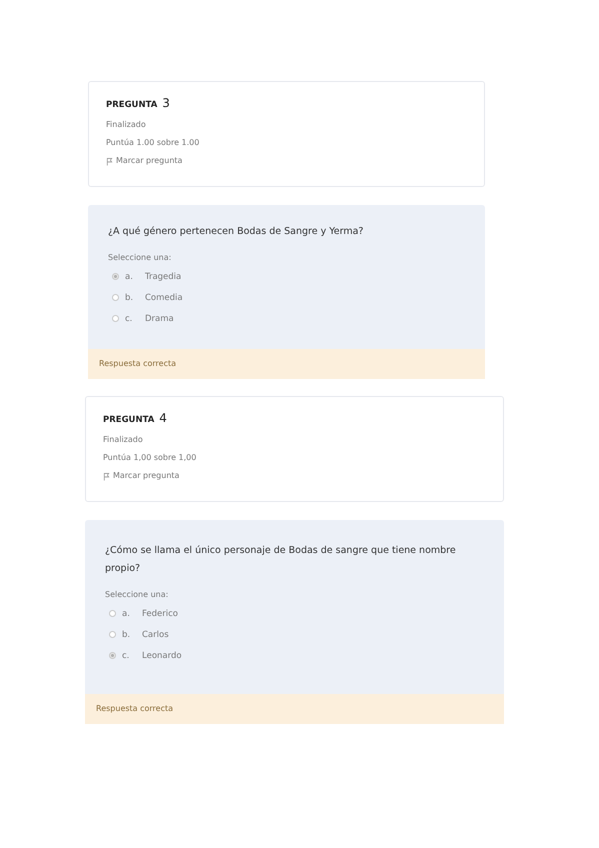 The image size is (599, 848). What do you see at coordinates (281, 560) in the screenshot?
I see `question-text: ¿Cómo se llama el único personaje de Bodas de sangre que tiene nombre propio?` at bounding box center [281, 560].